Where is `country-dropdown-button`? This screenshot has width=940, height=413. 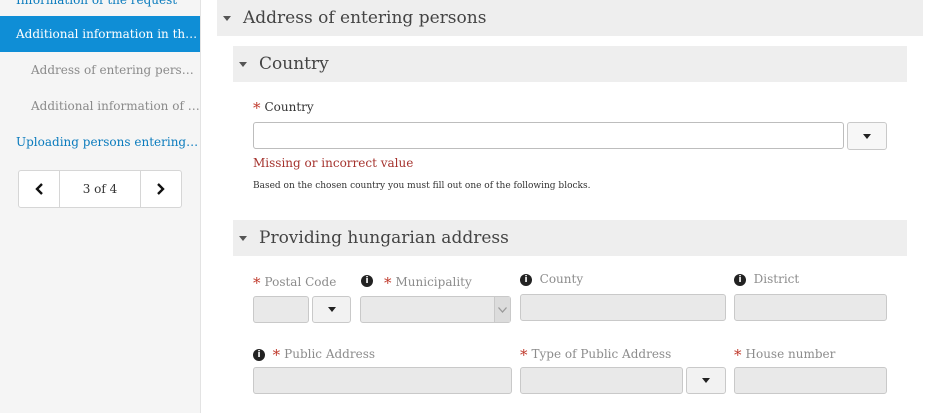
country-dropdown-button is located at coordinates (867, 136).